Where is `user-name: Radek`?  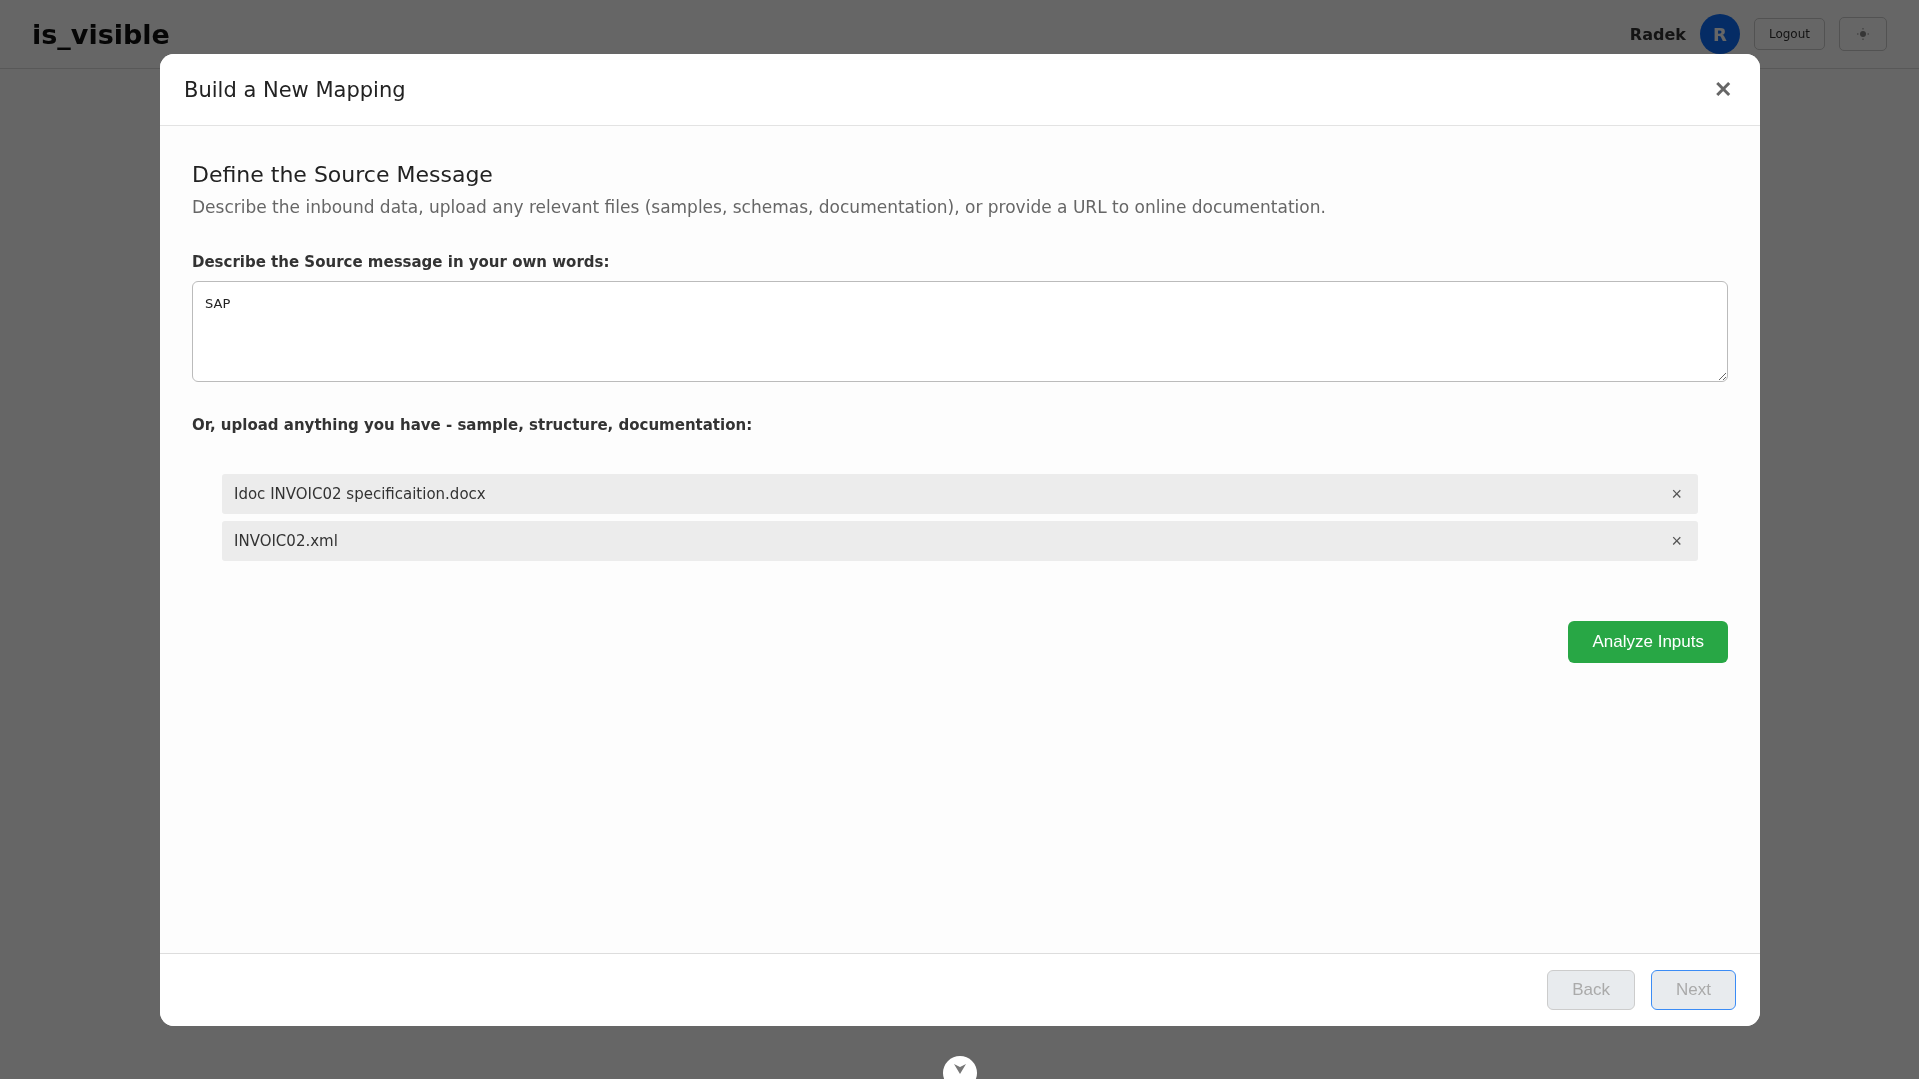
user-name: Radek is located at coordinates (1657, 34).